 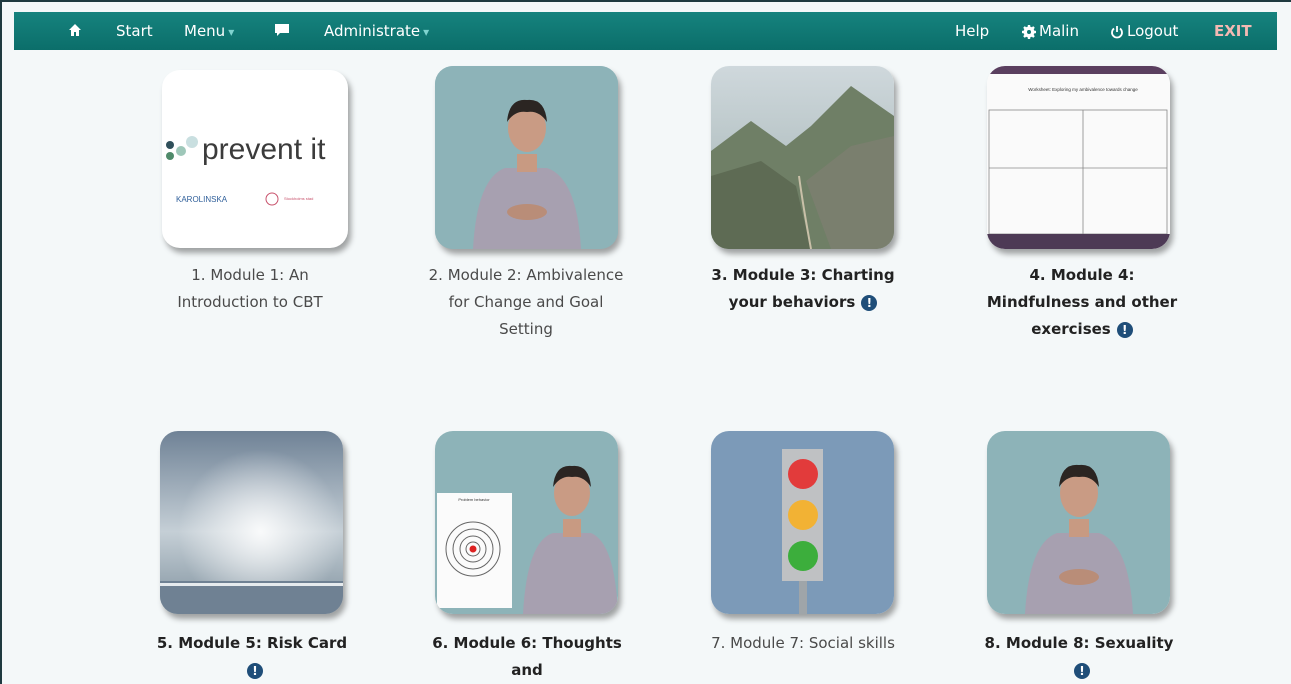 I want to click on nav-administrate-dropdown: Administrate ▾, so click(x=376, y=31).